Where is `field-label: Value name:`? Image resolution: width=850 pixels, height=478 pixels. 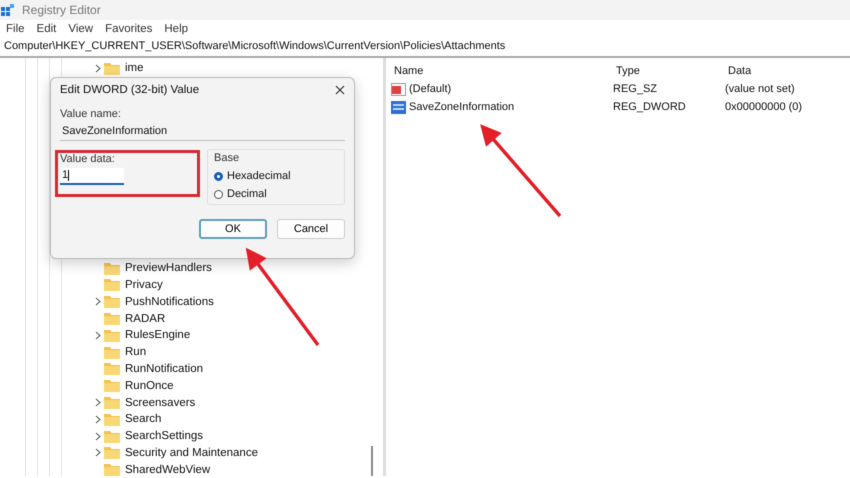 field-label: Value name: is located at coordinates (91, 114).